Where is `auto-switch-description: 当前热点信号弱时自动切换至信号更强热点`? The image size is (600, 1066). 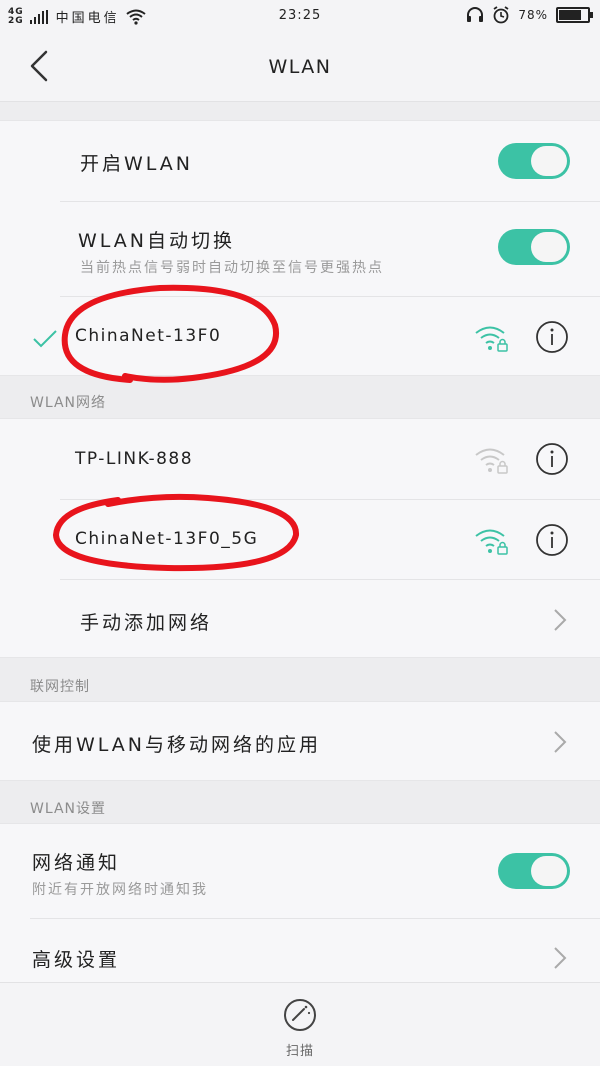
auto-switch-description: 当前热点信号弱时自动切换至信号更强热点 is located at coordinates (232, 268).